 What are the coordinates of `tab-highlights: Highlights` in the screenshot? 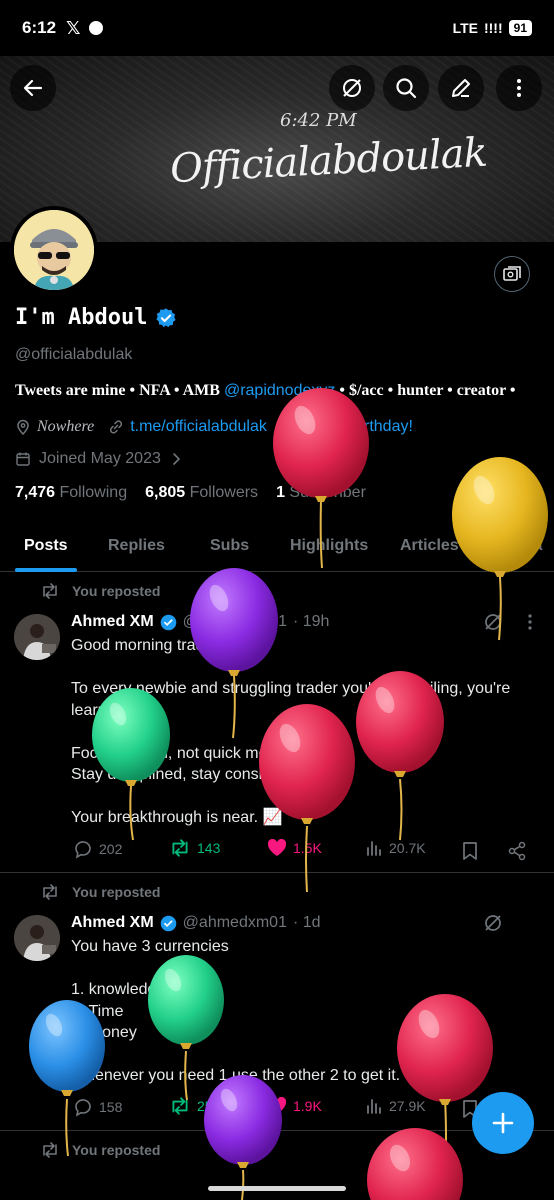 It's located at (329, 546).